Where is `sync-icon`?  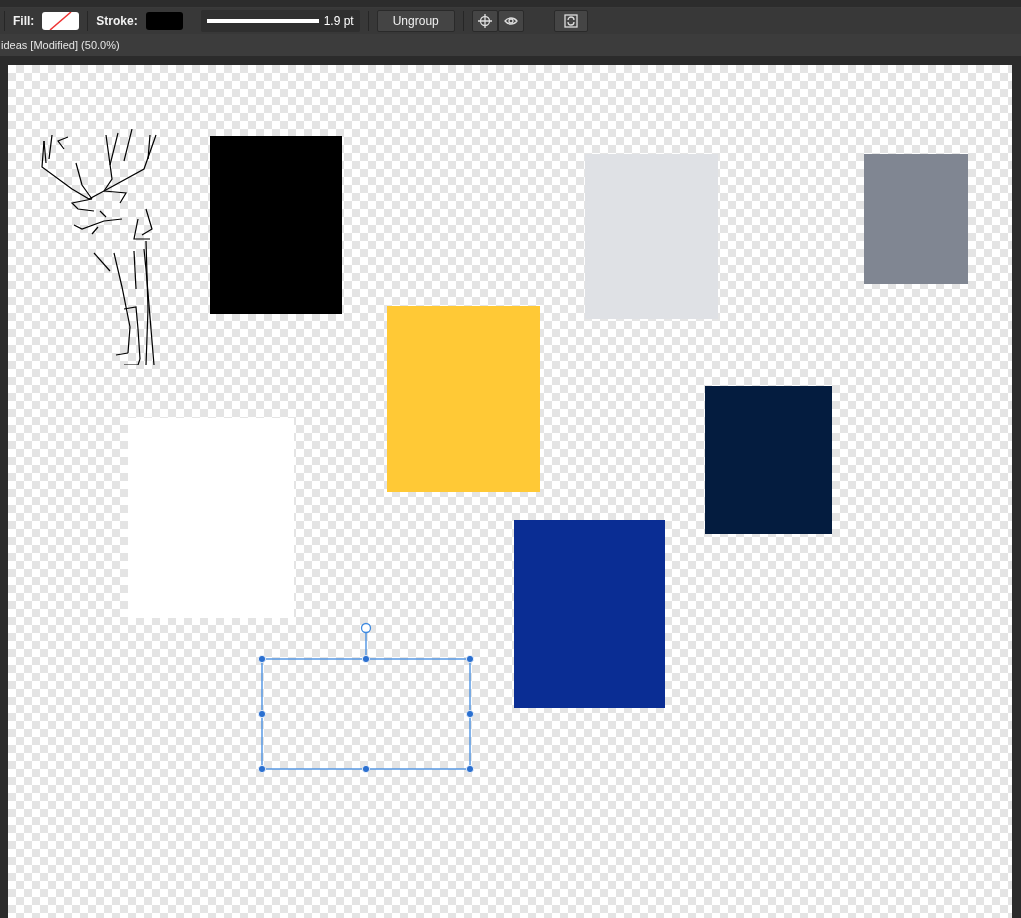
sync-icon is located at coordinates (570, 21).